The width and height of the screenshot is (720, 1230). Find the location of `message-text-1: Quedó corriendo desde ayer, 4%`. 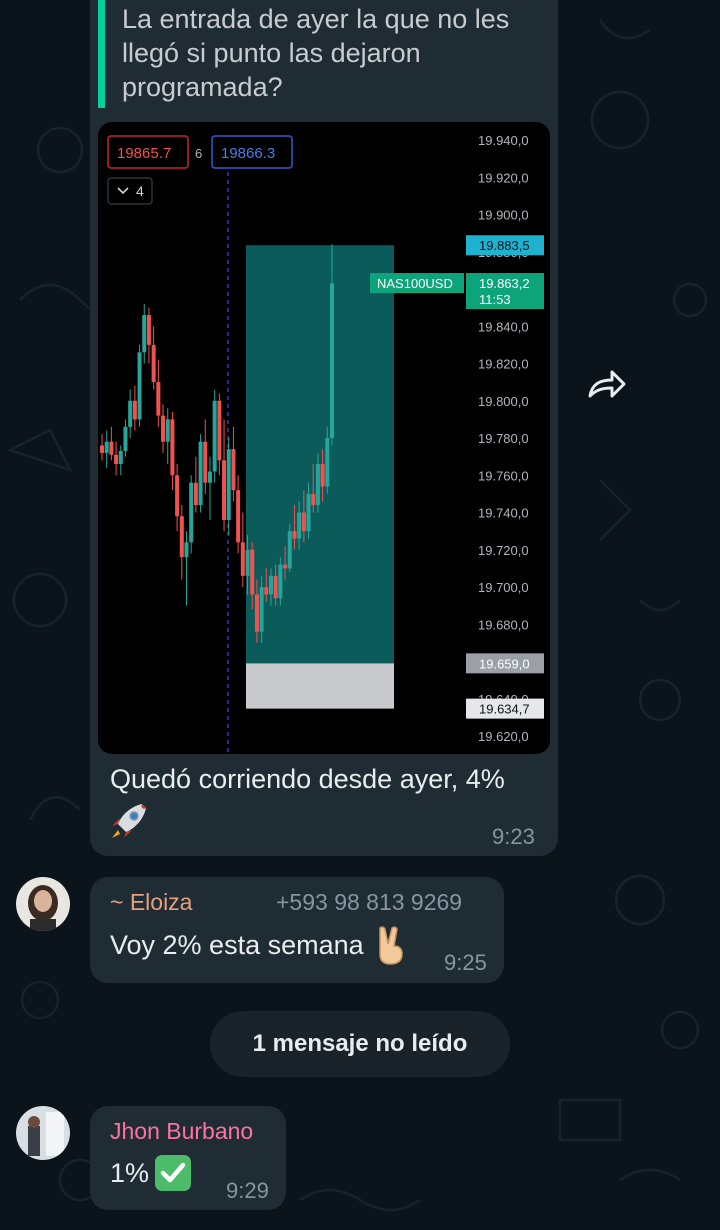

message-text-1: Quedó corriendo desde ayer, 4% is located at coordinates (307, 779).